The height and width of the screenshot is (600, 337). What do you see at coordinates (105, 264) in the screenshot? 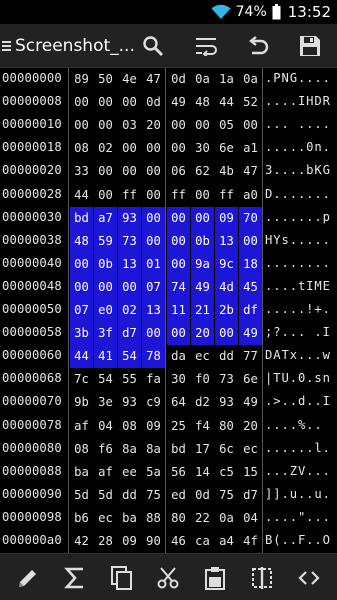
I see `hex-byte-selected: 0b` at bounding box center [105, 264].